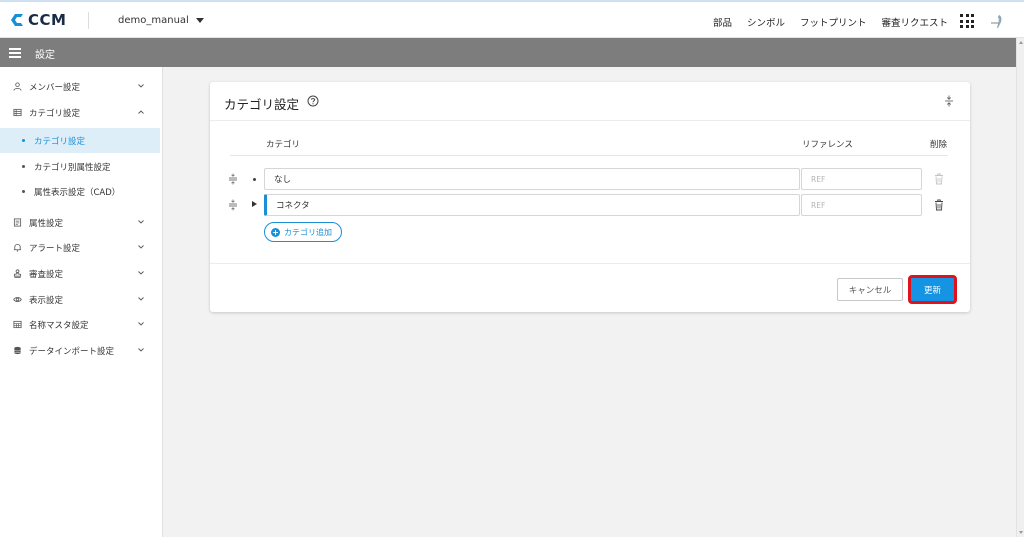 This screenshot has height=537, width=1024. Describe the element at coordinates (254, 204) in the screenshot. I see `expand-arrow-icon` at that location.